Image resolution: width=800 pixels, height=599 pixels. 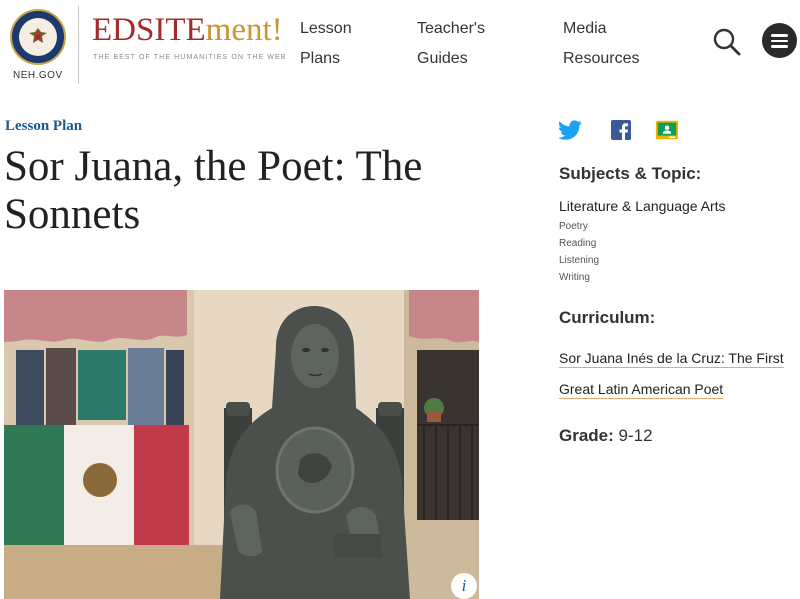 What do you see at coordinates (577, 243) in the screenshot?
I see `subject-item-reading: Reading` at bounding box center [577, 243].